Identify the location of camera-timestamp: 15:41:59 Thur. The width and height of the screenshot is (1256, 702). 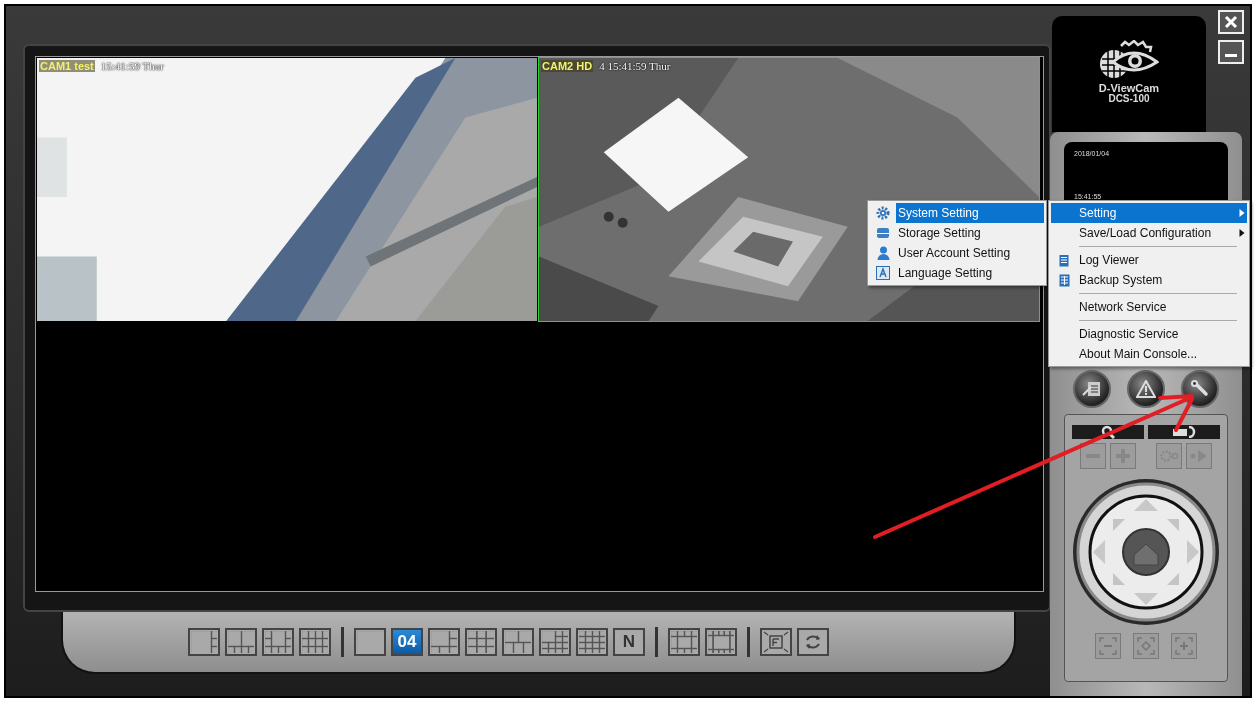
(132, 66).